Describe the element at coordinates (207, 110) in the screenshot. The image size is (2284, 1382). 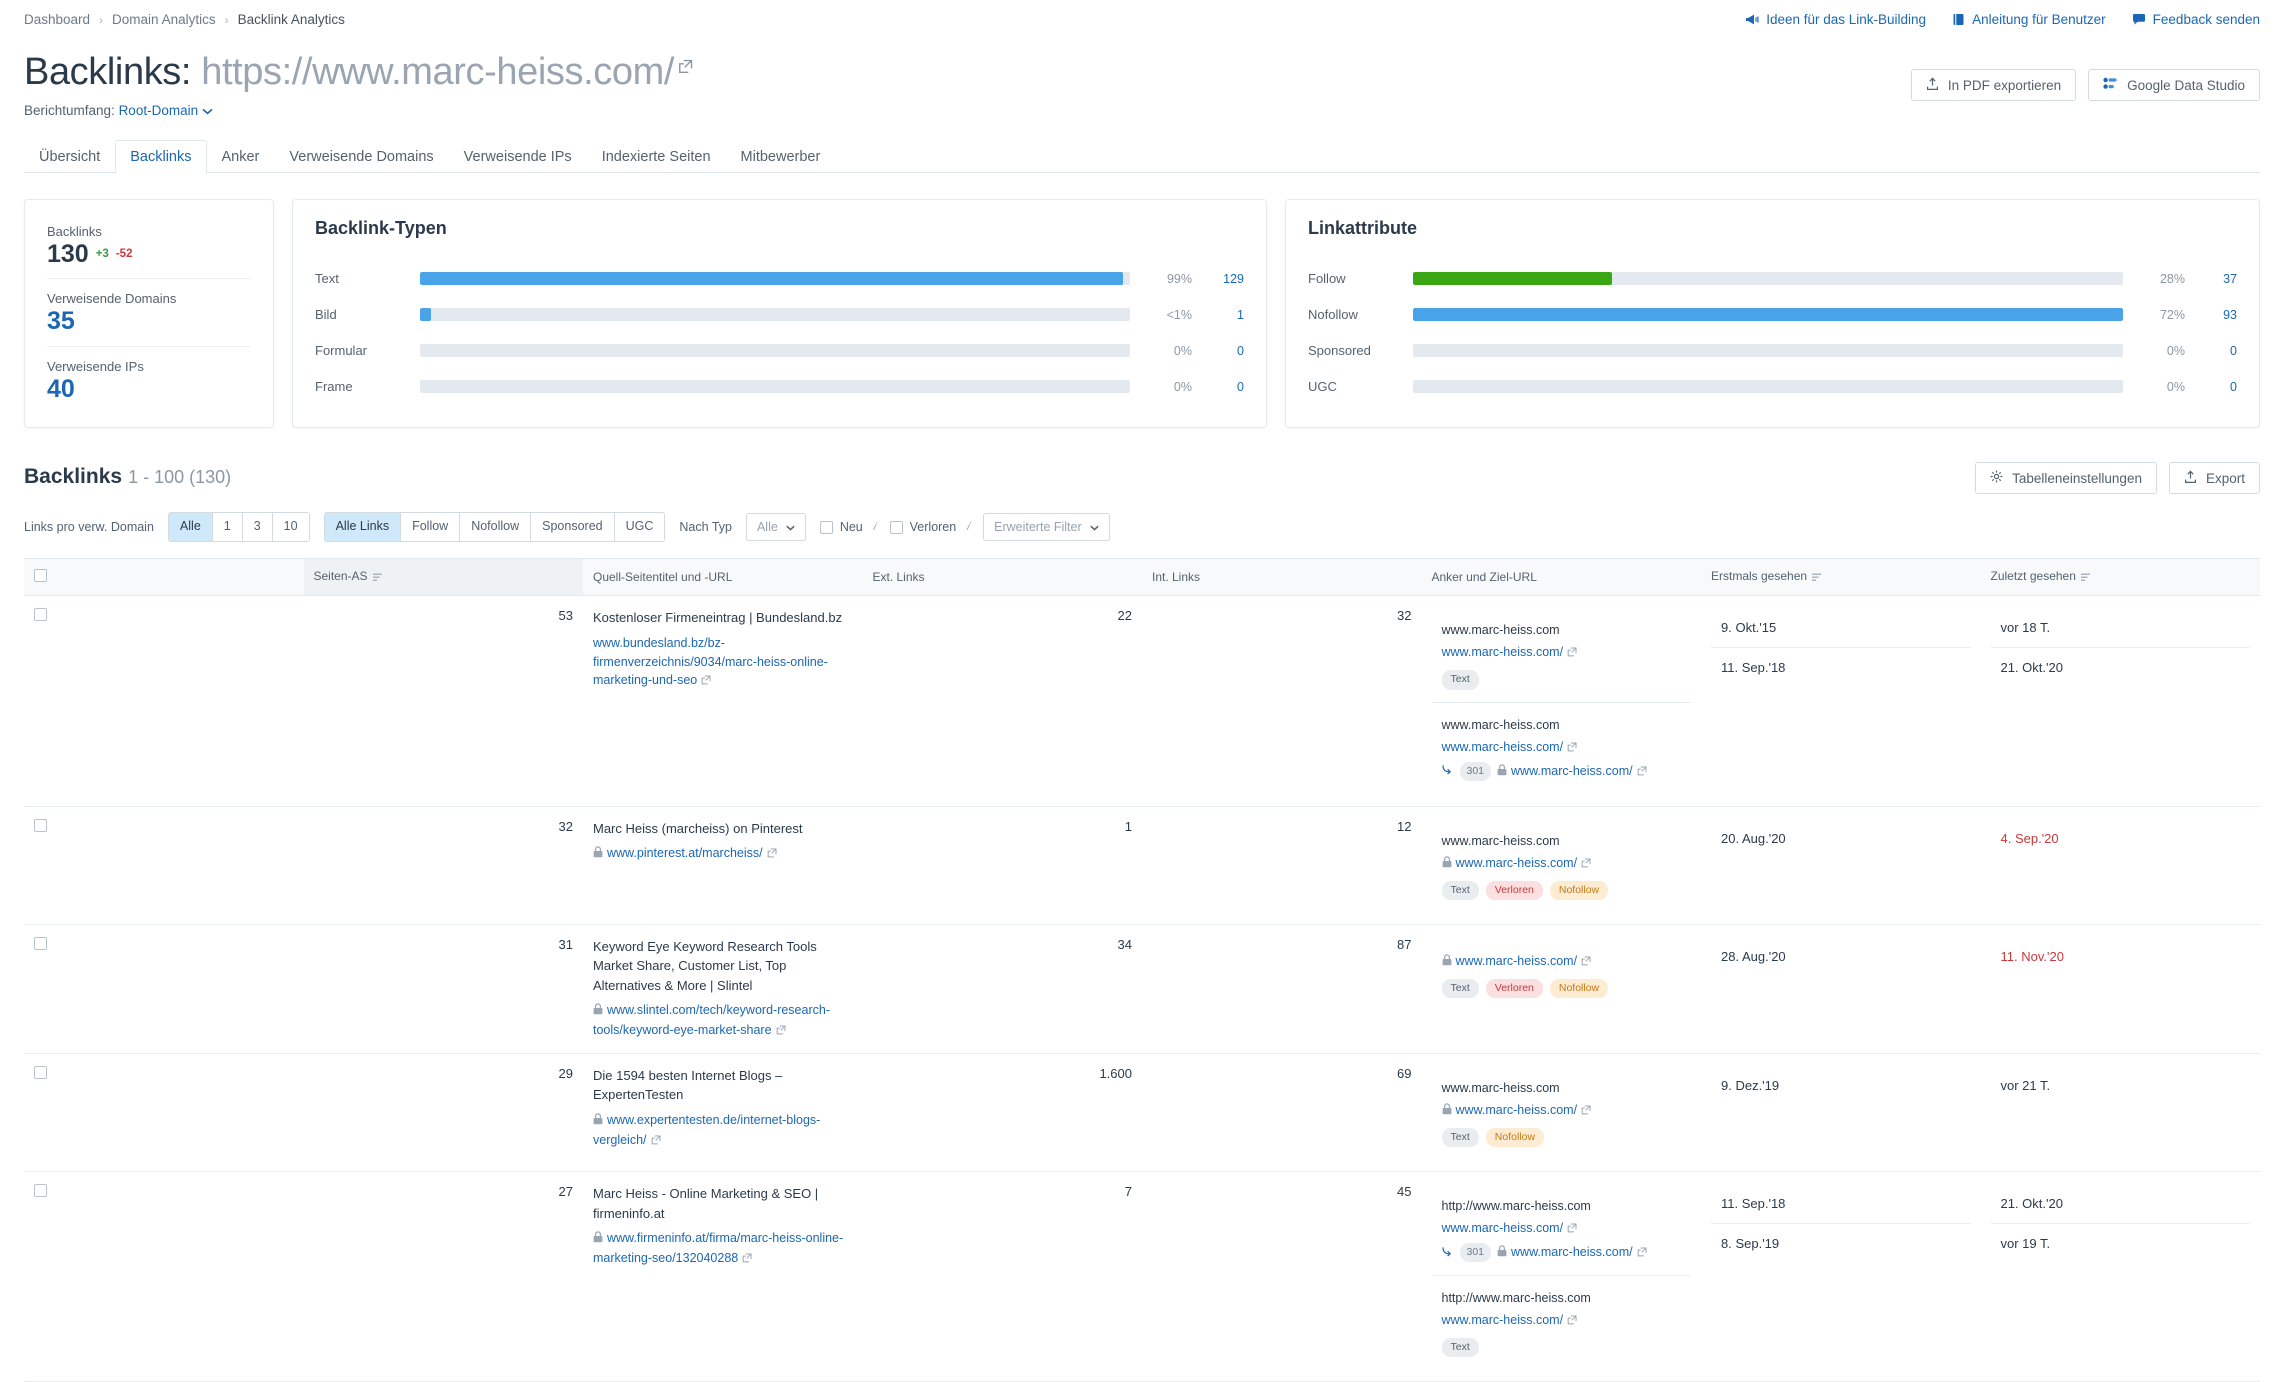
I see `chevron-down-icon` at that location.